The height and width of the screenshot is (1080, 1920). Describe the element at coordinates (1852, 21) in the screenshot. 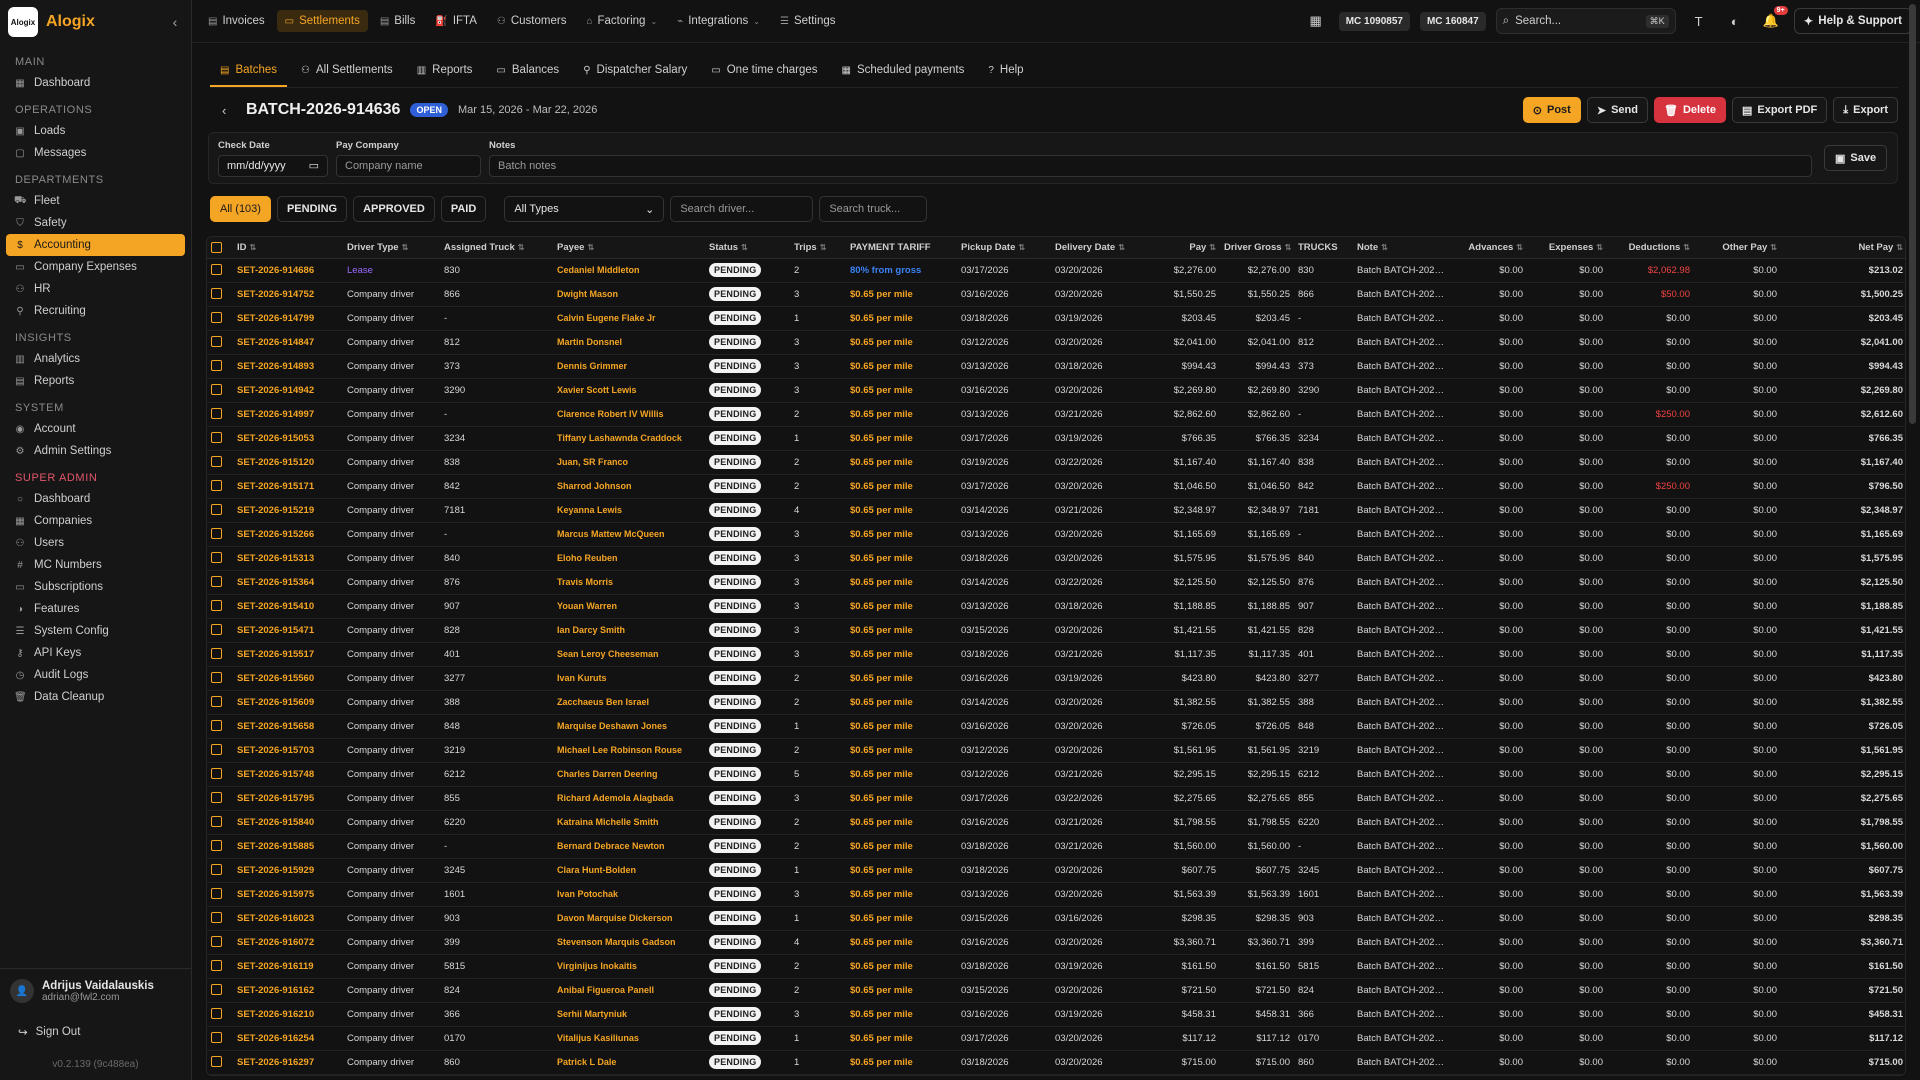

I see `help-support-button: ✦ Help & Support` at that location.